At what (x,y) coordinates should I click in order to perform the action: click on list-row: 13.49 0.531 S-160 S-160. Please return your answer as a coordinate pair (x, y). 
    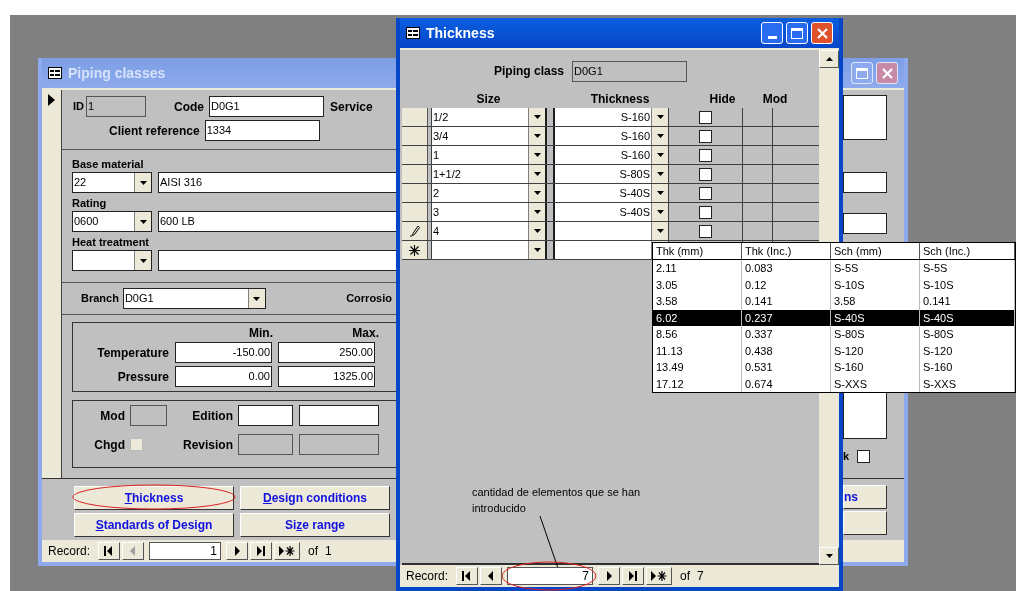
    Looking at the image, I should click on (834, 367).